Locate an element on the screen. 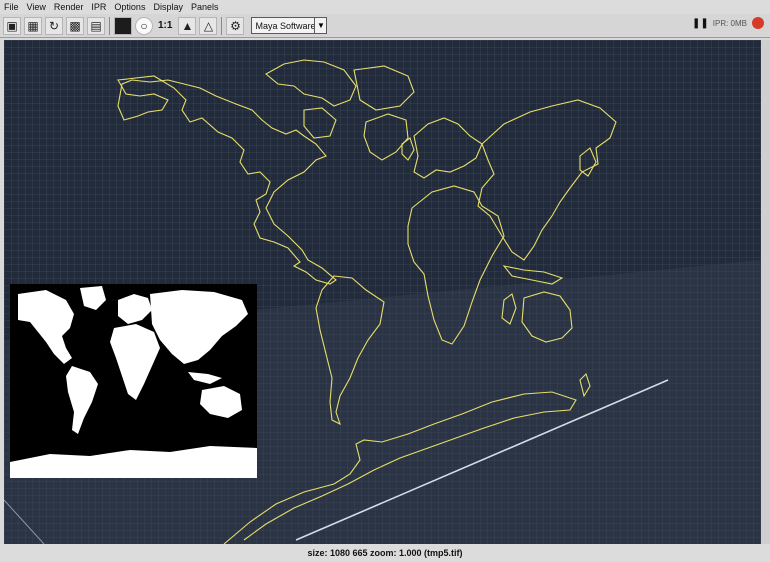 This screenshot has height=562, width=770. menu-view: View is located at coordinates (36, 7).